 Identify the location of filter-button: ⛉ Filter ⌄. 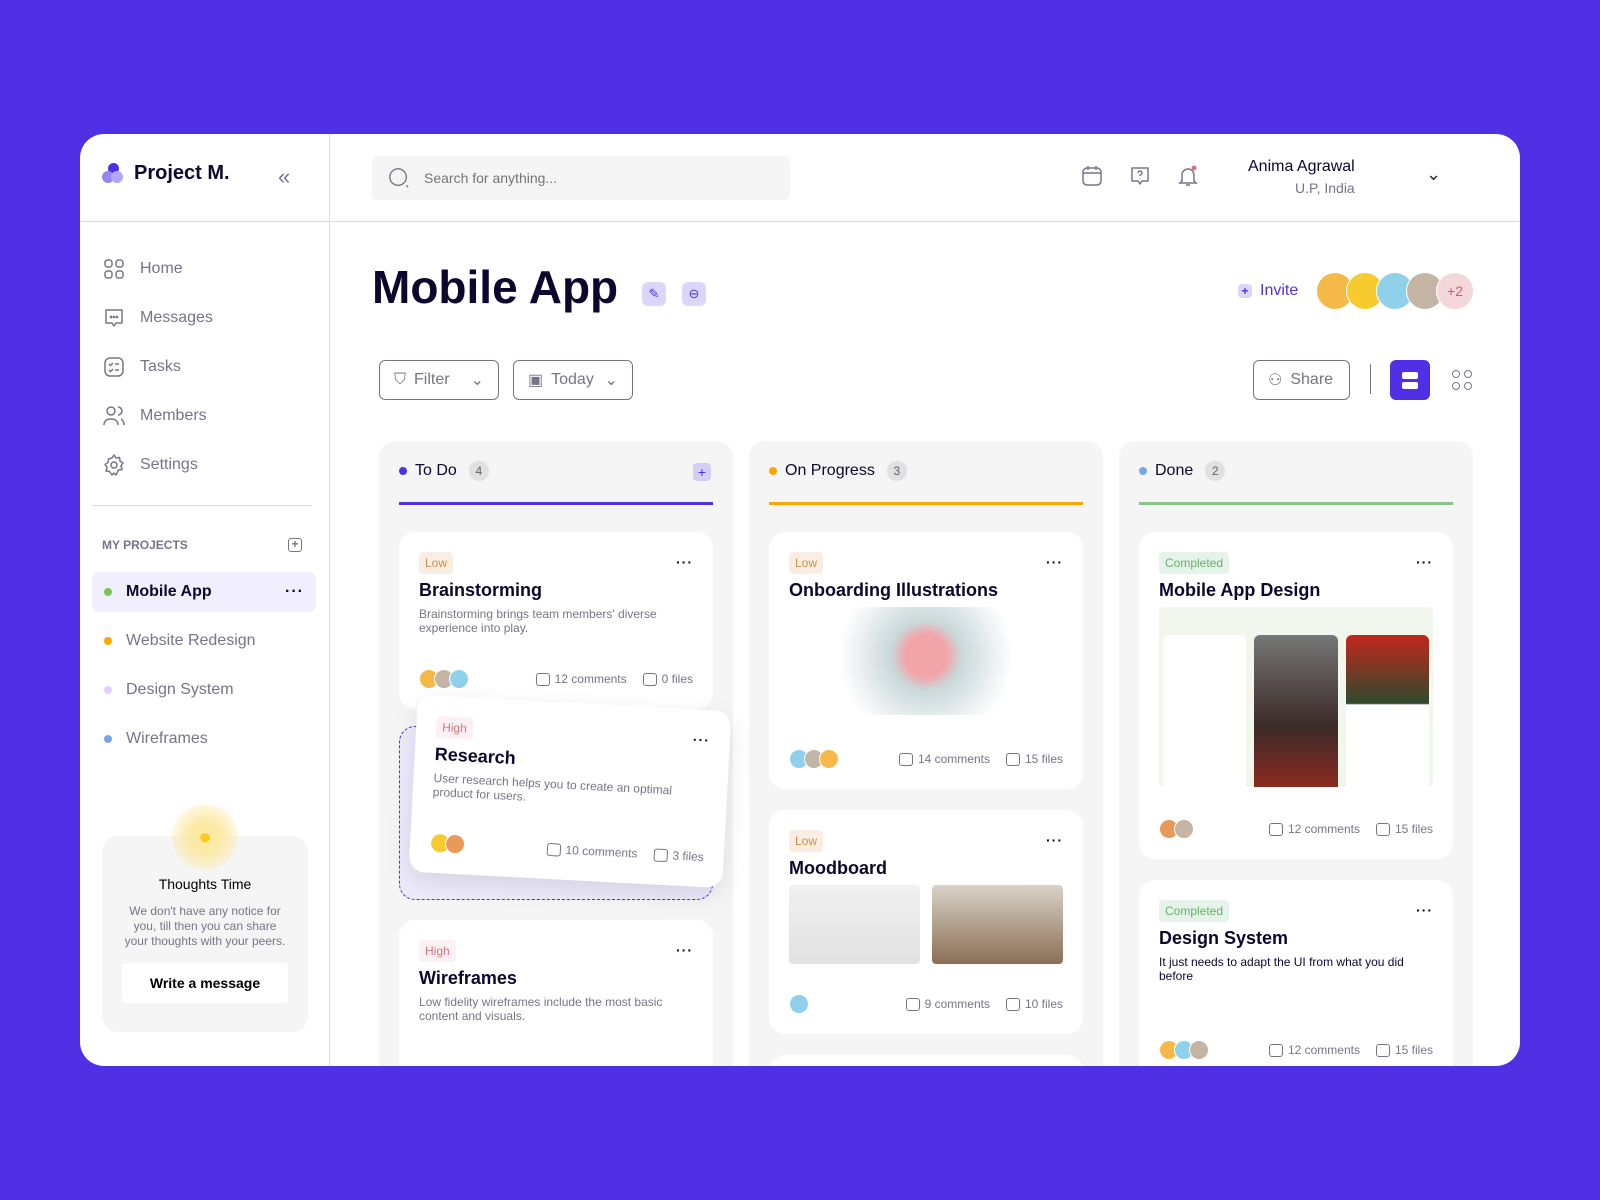
(439, 380).